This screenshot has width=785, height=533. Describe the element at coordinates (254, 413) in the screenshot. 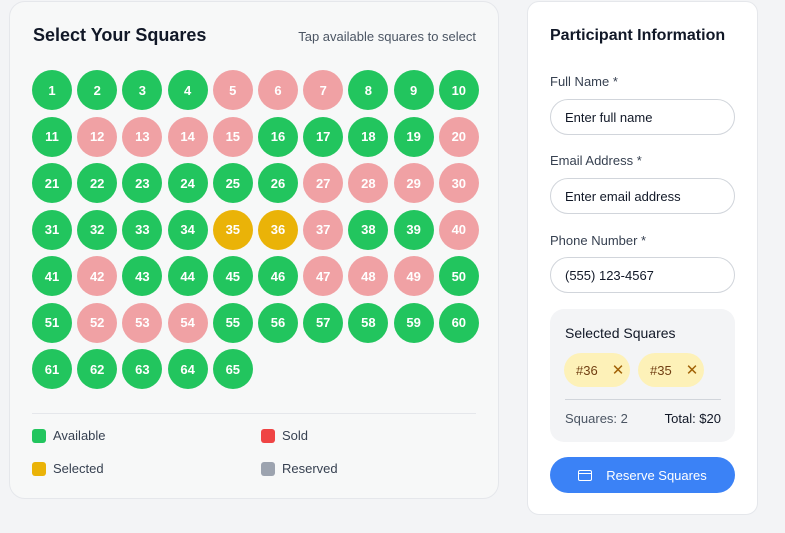

I see `legend-divider` at that location.